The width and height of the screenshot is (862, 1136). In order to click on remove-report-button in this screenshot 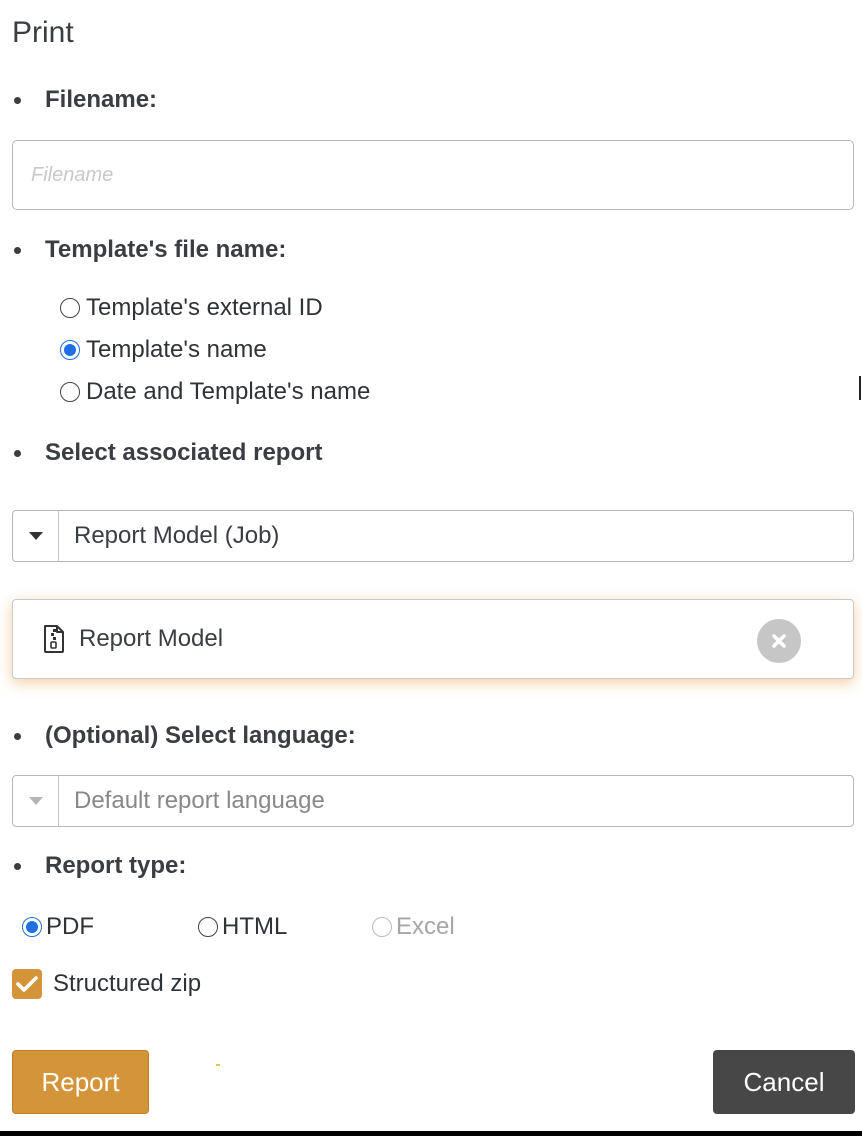, I will do `click(779, 641)`.